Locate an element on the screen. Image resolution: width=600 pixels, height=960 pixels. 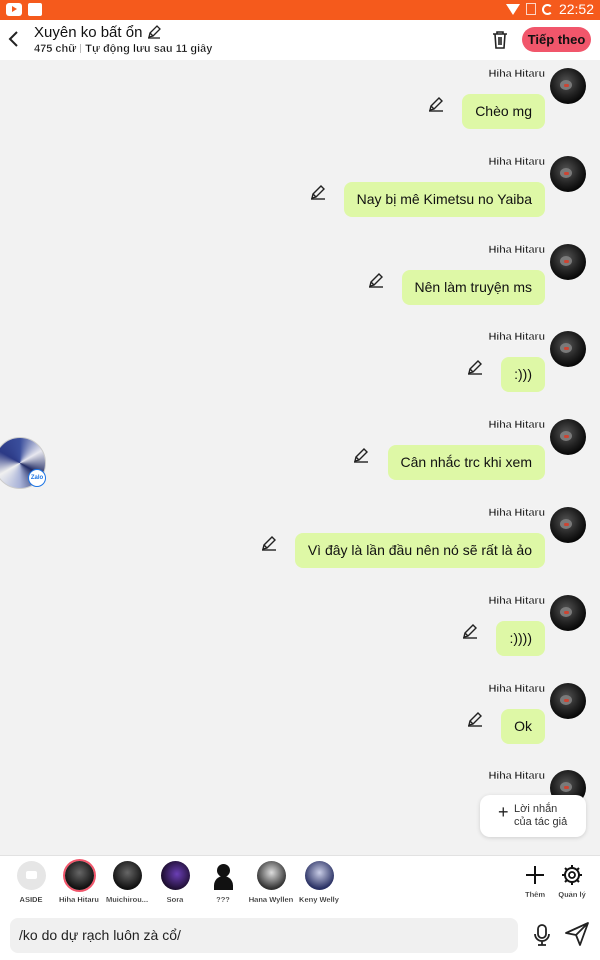
author-note-button: + Lời nhắn của tác giả is located at coordinates (533, 816).